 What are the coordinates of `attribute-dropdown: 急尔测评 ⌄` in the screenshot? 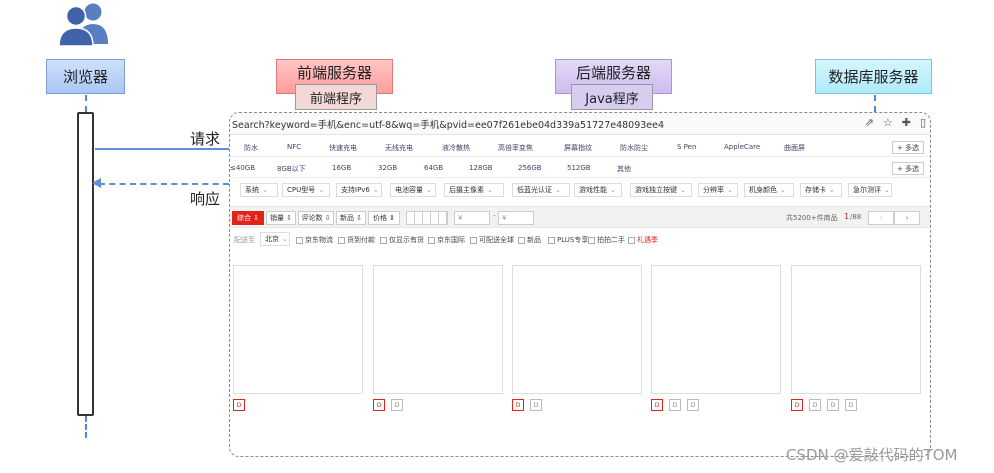 It's located at (870, 190).